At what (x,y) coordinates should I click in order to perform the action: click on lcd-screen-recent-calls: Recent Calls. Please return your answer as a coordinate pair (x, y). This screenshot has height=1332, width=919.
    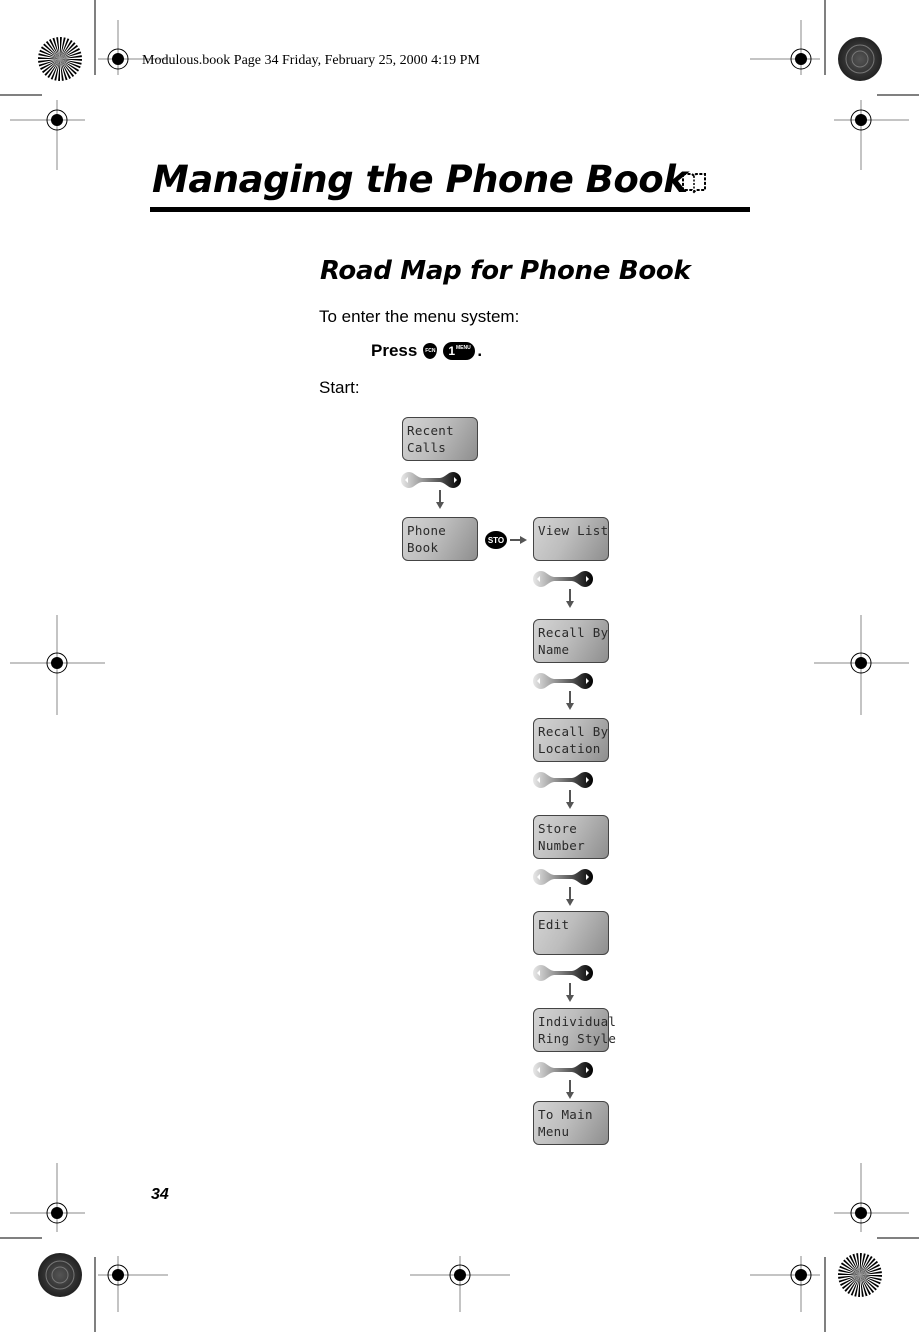
    Looking at the image, I should click on (440, 439).